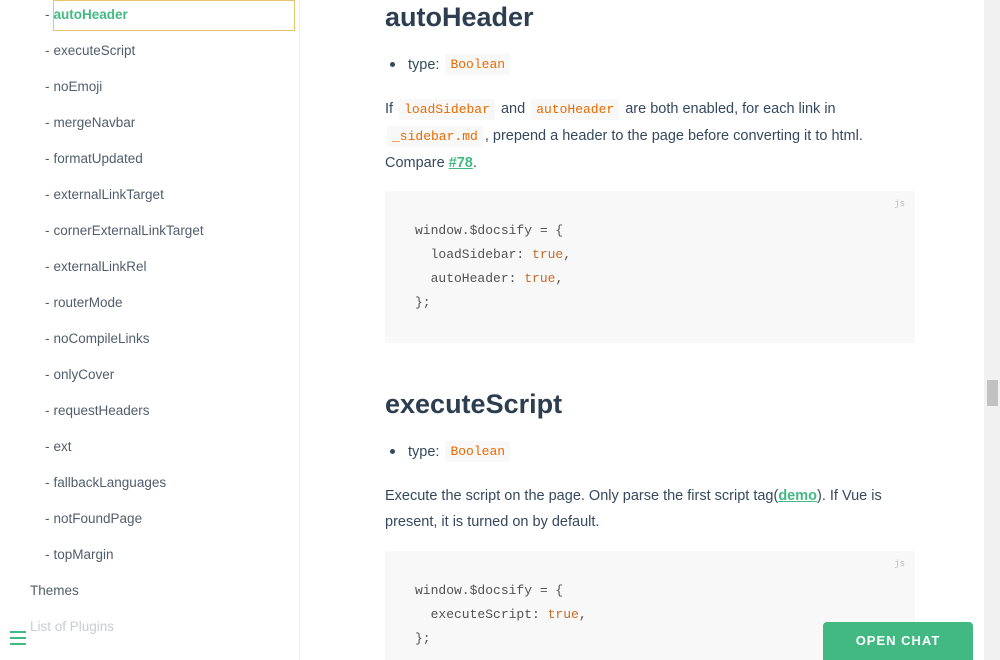 The height and width of the screenshot is (660, 1000). What do you see at coordinates (18, 639) in the screenshot?
I see `menu-toggle-icon` at bounding box center [18, 639].